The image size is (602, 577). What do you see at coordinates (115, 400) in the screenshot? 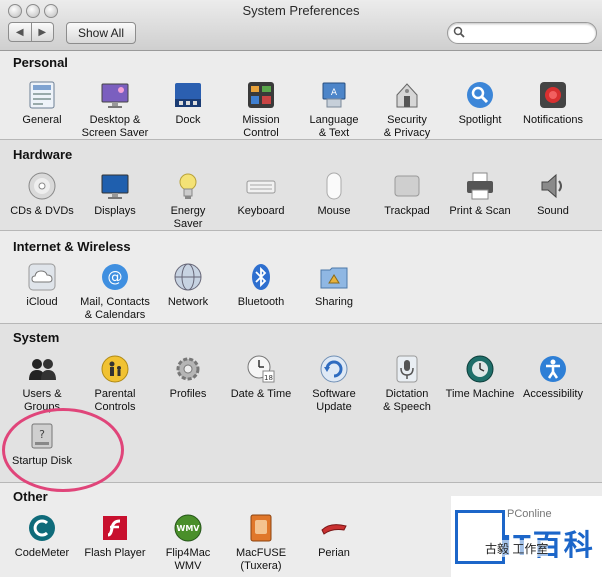
I see `pref-label: Parental Controls` at bounding box center [115, 400].